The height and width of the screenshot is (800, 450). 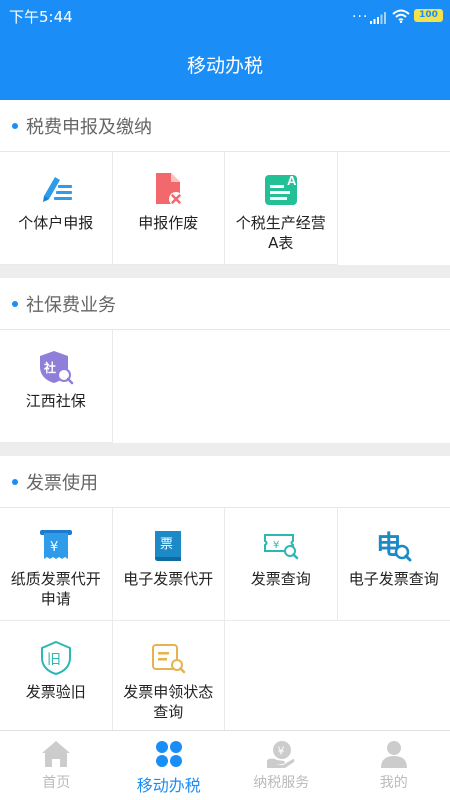 I want to click on tile-label: 个税生产经营A表, so click(x=280, y=233).